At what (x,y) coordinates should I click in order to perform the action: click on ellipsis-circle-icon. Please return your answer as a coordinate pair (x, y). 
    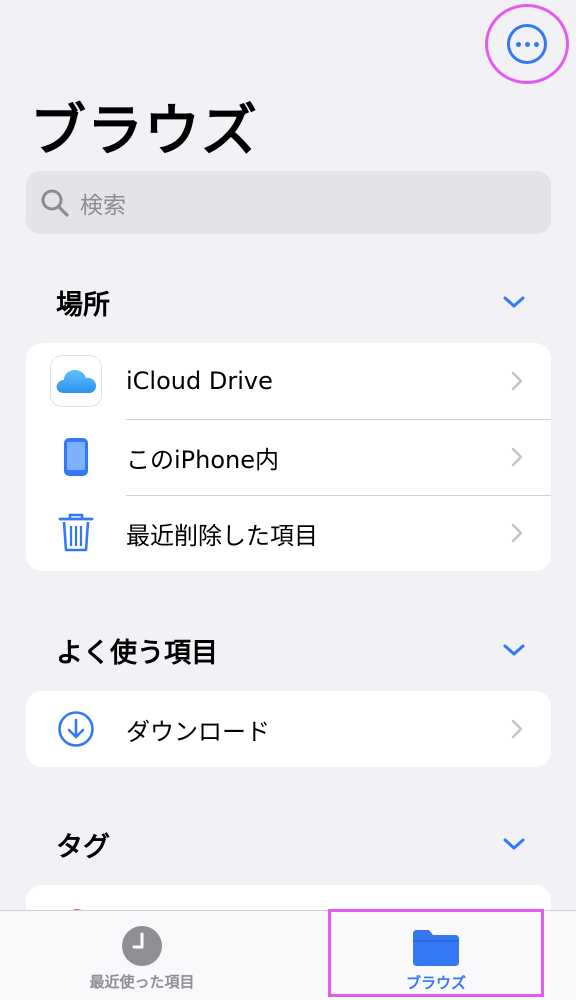
    Looking at the image, I should click on (527, 44).